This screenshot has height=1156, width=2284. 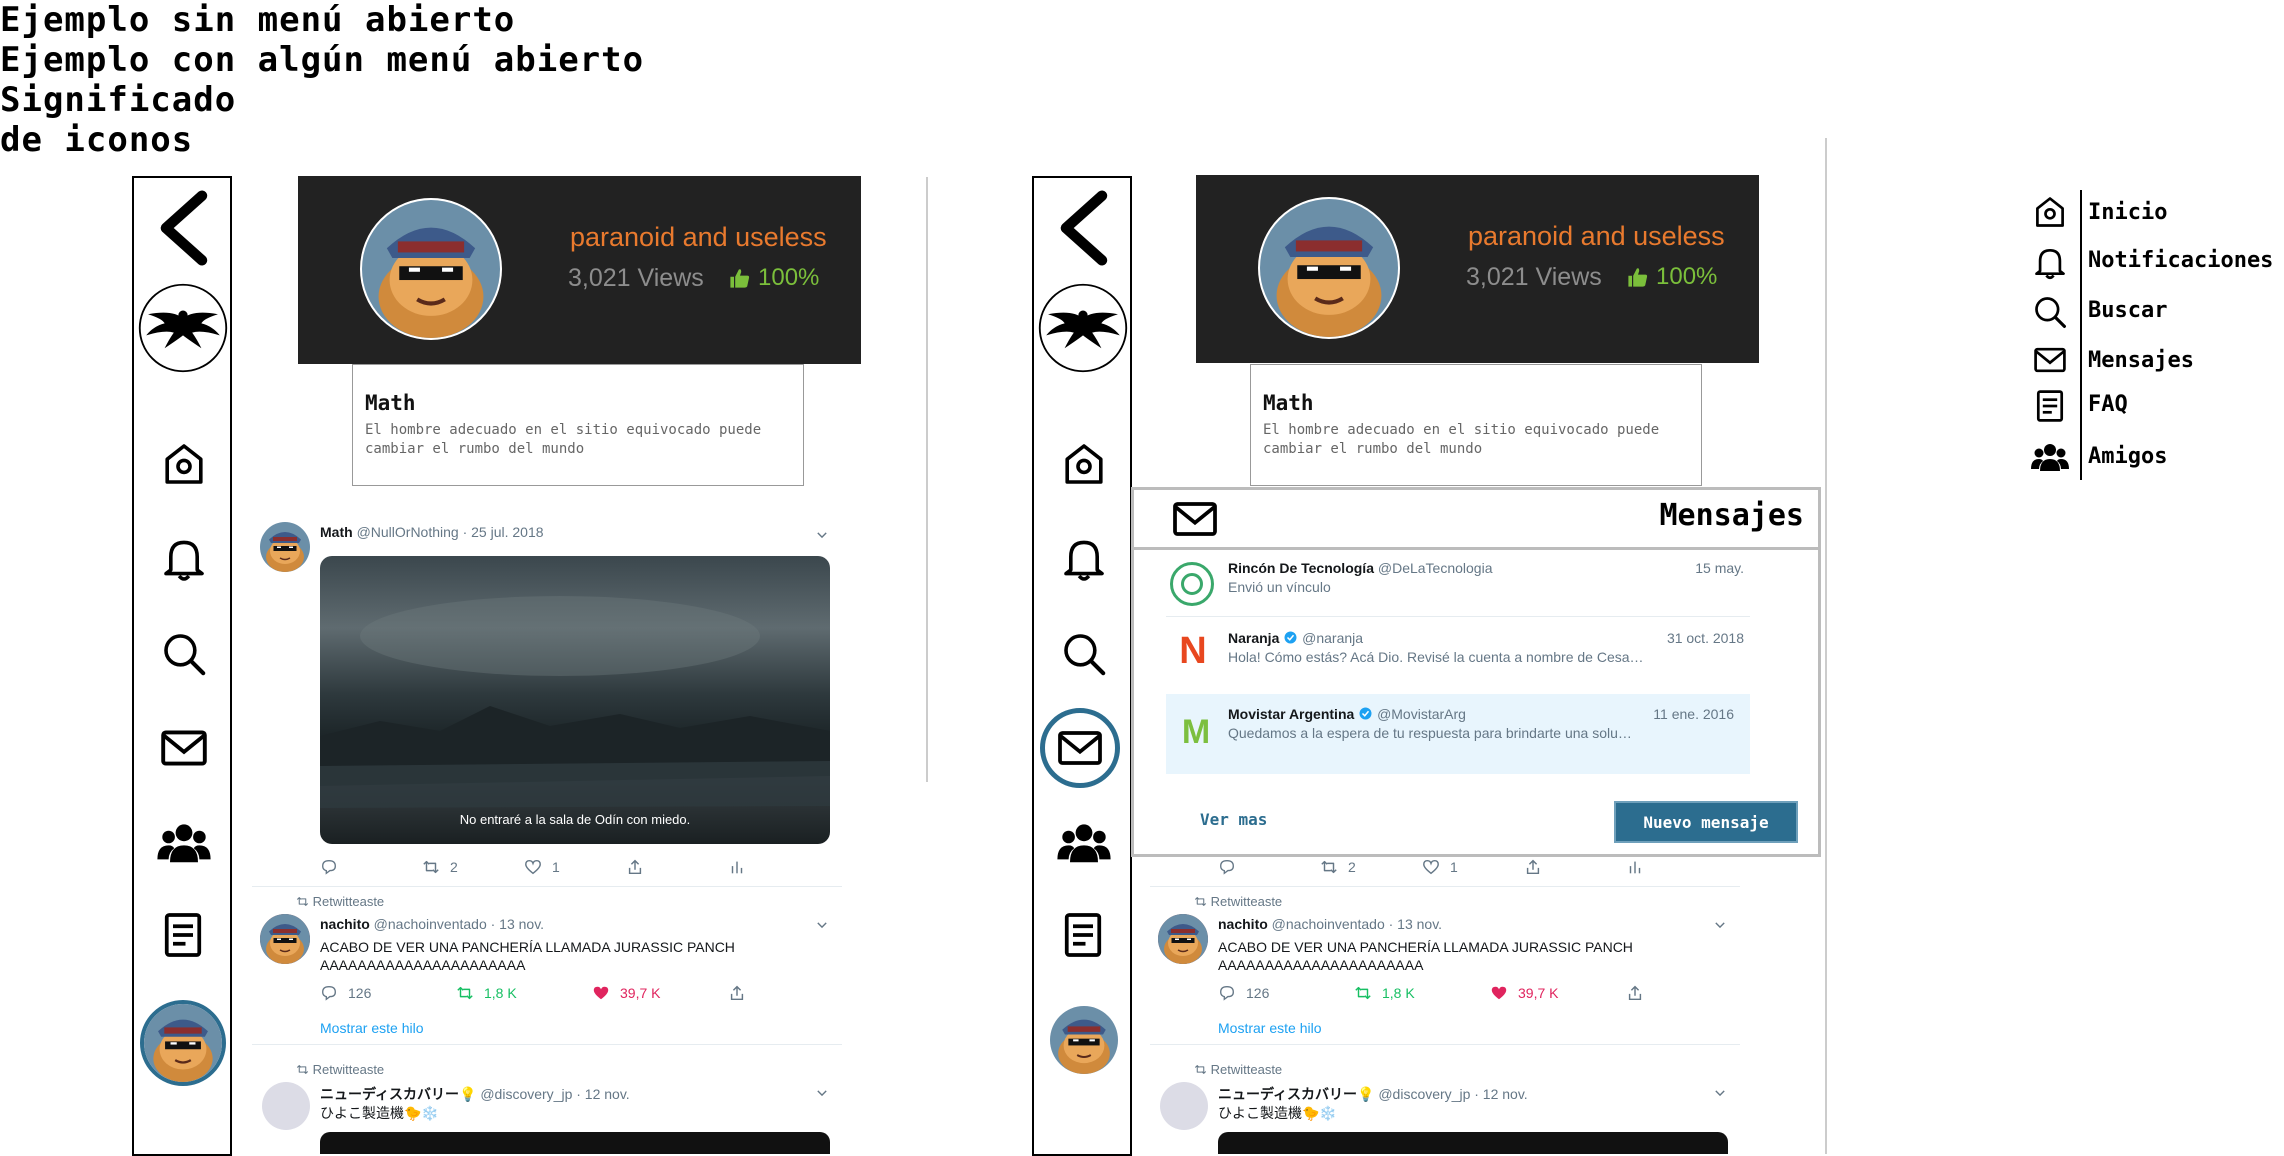 What do you see at coordinates (1365, 713) in the screenshot?
I see `verified-icon` at bounding box center [1365, 713].